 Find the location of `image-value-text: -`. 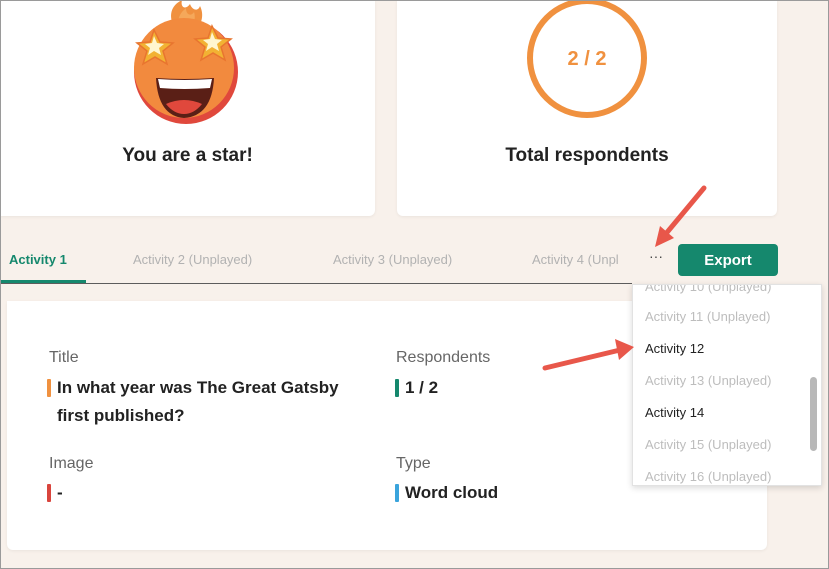

image-value-text: - is located at coordinates (60, 492).